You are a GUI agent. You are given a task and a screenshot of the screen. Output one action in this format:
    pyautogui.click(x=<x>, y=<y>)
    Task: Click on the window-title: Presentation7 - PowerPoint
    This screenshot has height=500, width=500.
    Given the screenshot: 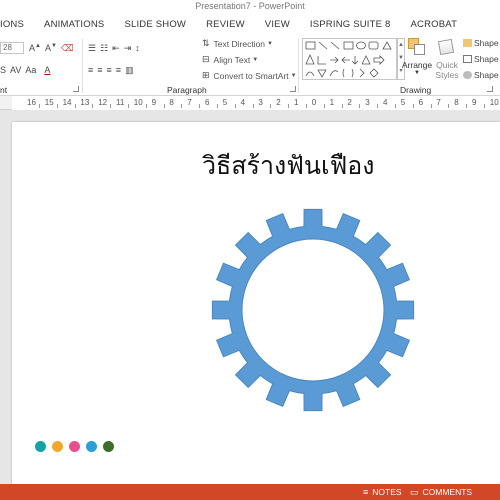 What is the action you would take?
    pyautogui.click(x=250, y=6)
    